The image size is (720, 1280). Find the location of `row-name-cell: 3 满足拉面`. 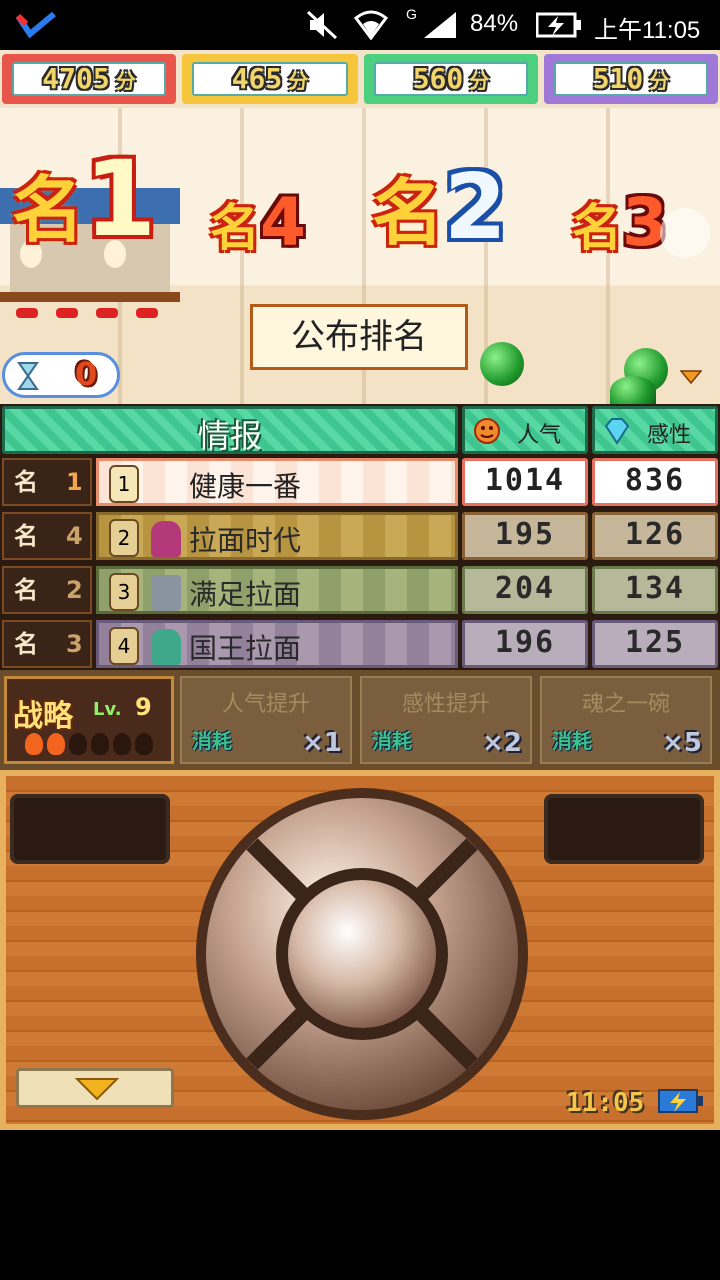

row-name-cell: 3 满足拉面 is located at coordinates (277, 590).